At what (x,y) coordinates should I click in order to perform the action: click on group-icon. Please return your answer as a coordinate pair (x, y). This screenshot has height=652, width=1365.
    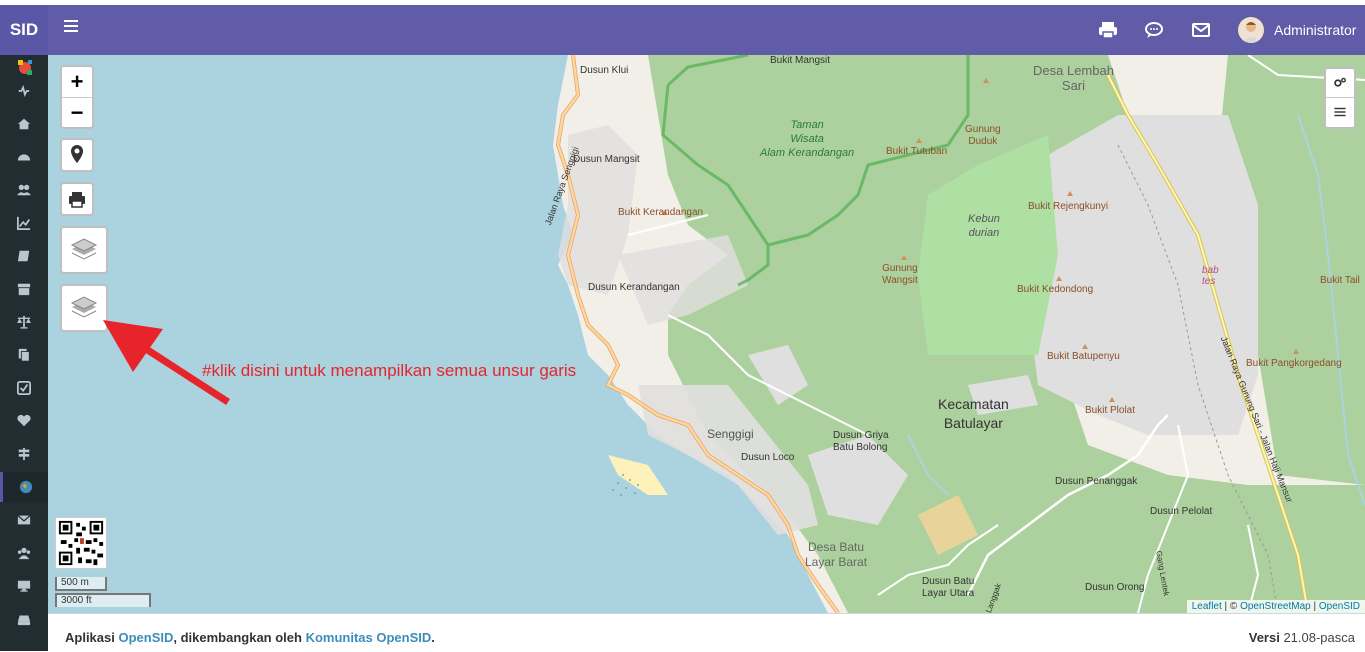
    Looking at the image, I should click on (24, 553).